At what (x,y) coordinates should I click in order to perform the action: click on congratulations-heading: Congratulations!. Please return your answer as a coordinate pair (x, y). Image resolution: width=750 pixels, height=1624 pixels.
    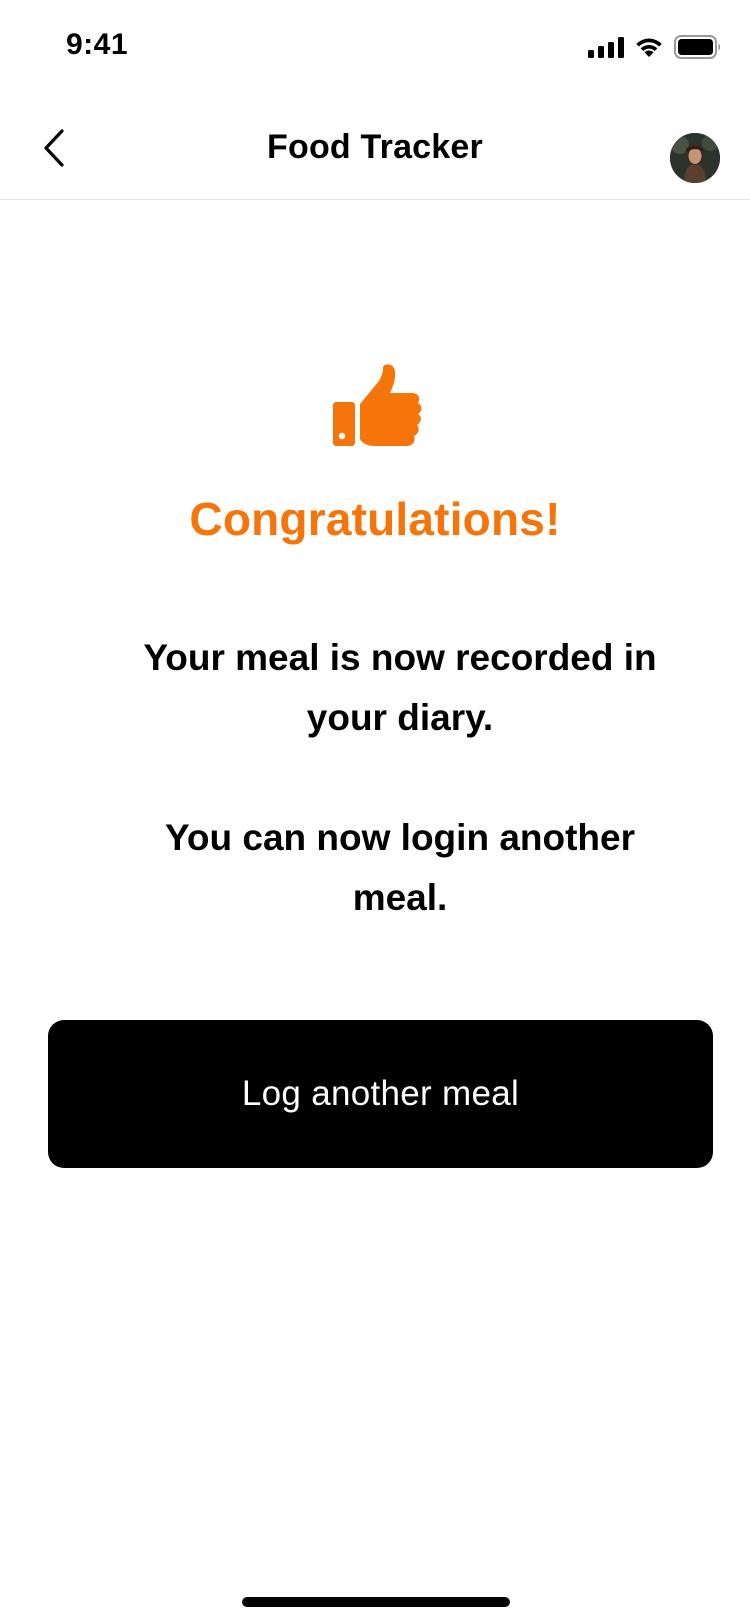
    Looking at the image, I should click on (375, 519).